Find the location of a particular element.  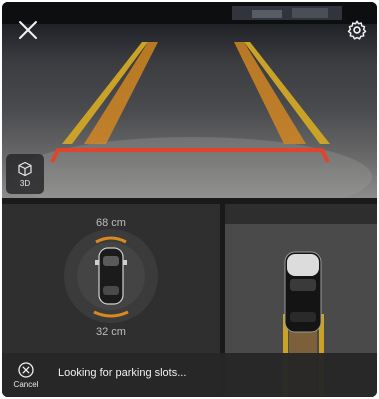

gear-icon is located at coordinates (357, 30).